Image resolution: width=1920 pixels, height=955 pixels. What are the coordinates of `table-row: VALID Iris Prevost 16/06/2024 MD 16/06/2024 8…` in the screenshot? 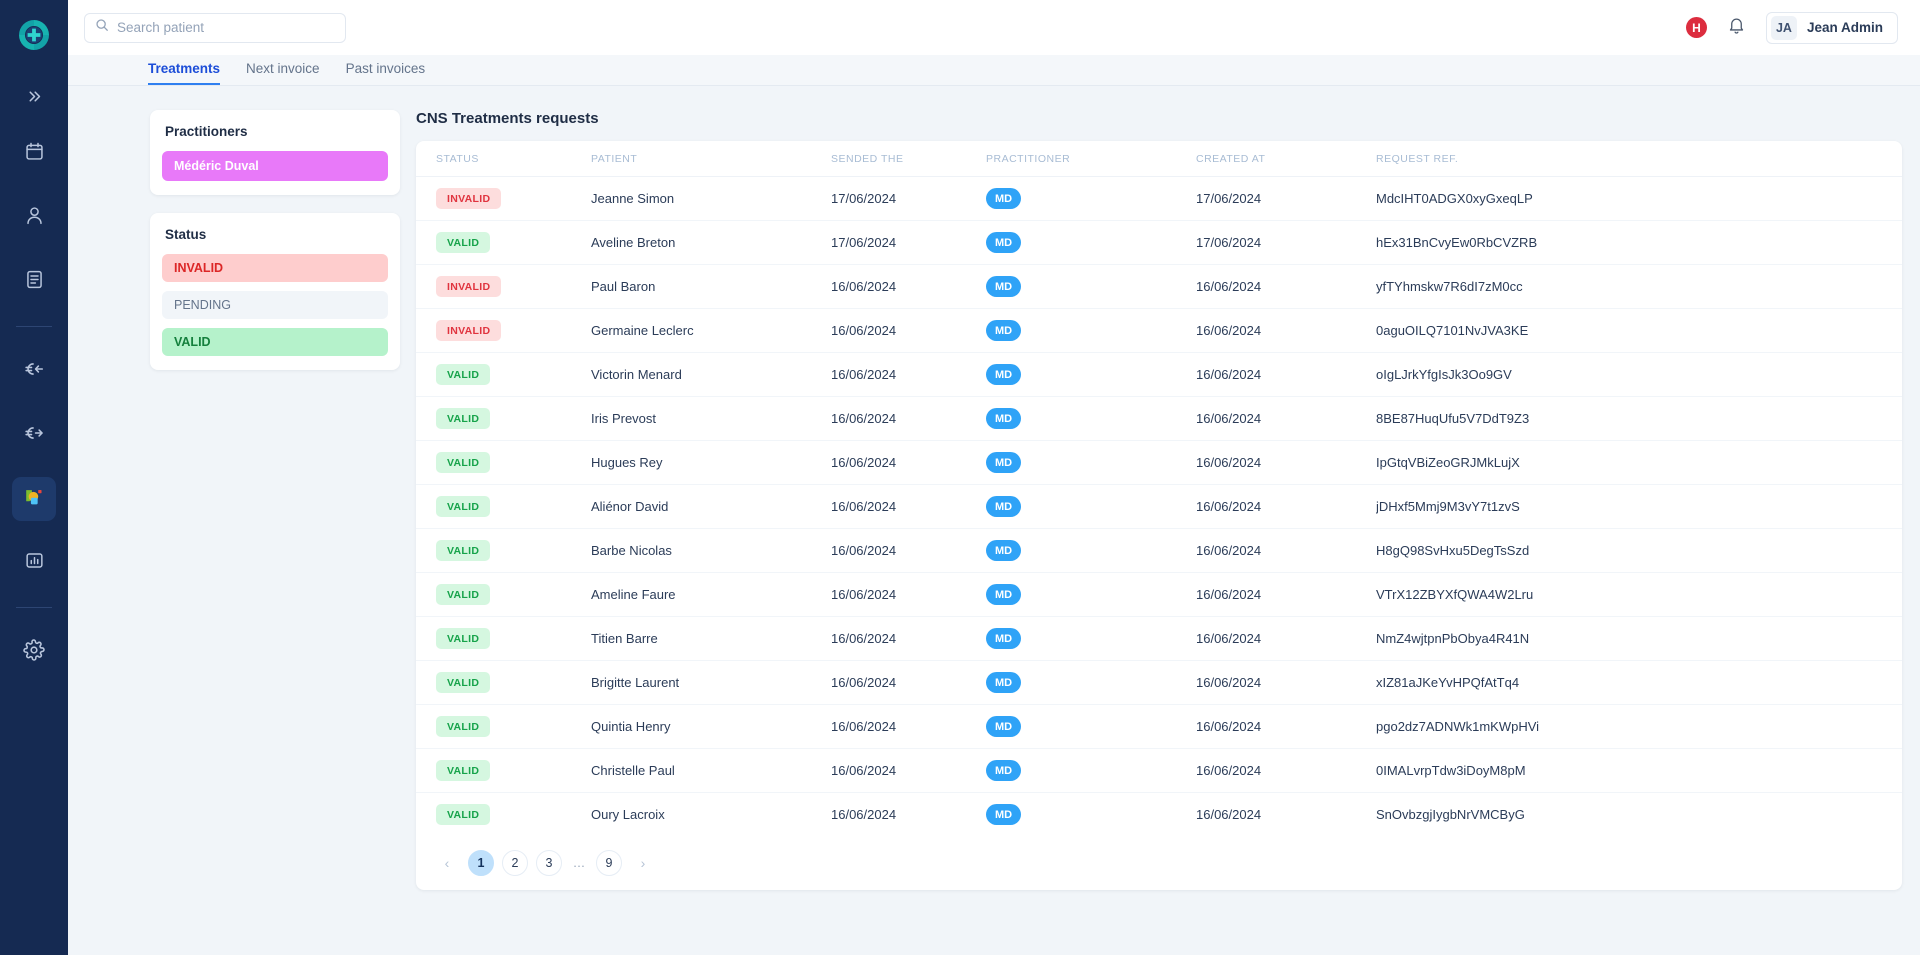 It's located at (1159, 418).